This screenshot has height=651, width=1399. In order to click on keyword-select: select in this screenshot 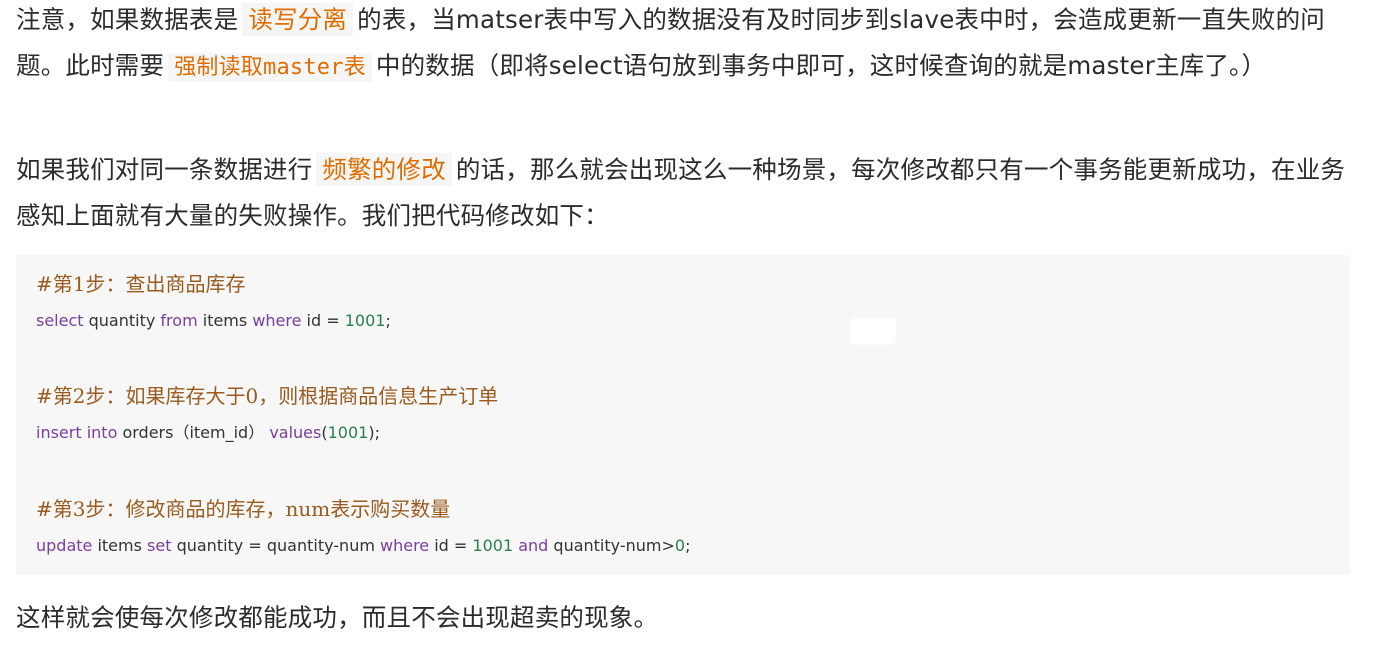, I will do `click(60, 320)`.